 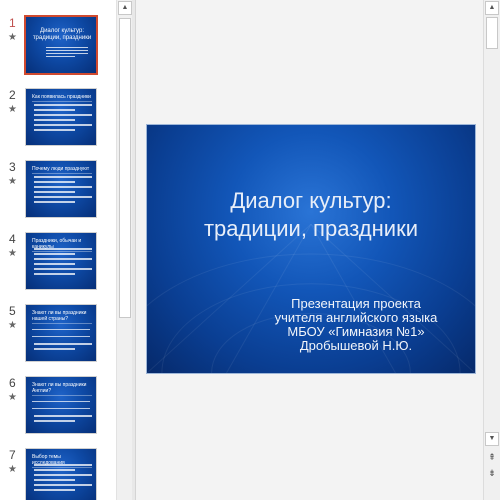 I want to click on slide-thumbnail: 2 ★ Как появилась праздники, so click(x=58, y=119).